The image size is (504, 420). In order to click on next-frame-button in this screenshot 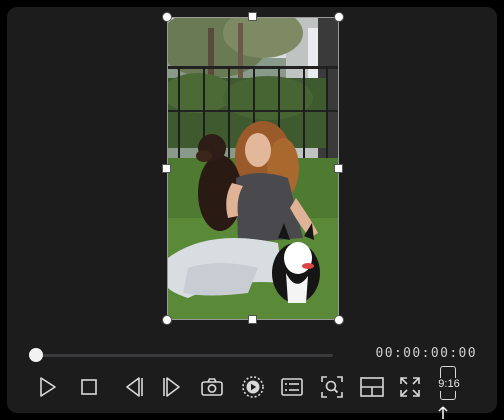, I will do `click(173, 387)`.